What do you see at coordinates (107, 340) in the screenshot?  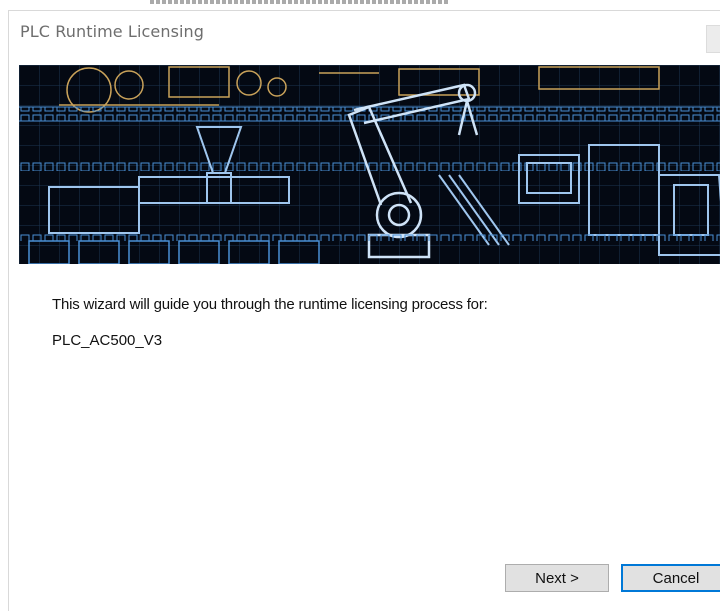 I see `device-name-label: PLC_AC500_V3` at bounding box center [107, 340].